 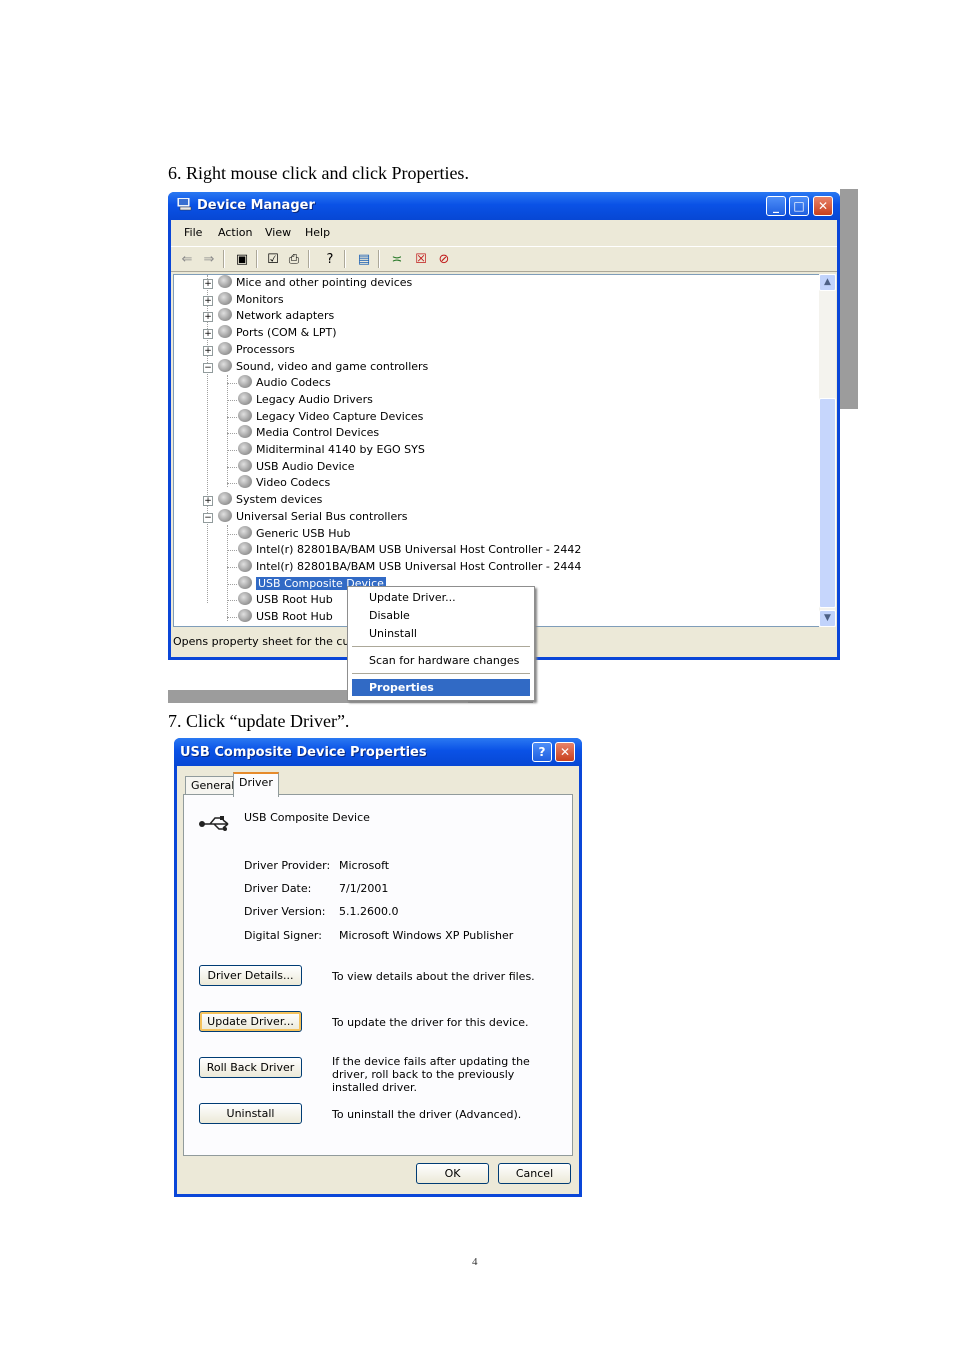 I want to click on device-item: Audio Codecs, so click(x=284, y=383).